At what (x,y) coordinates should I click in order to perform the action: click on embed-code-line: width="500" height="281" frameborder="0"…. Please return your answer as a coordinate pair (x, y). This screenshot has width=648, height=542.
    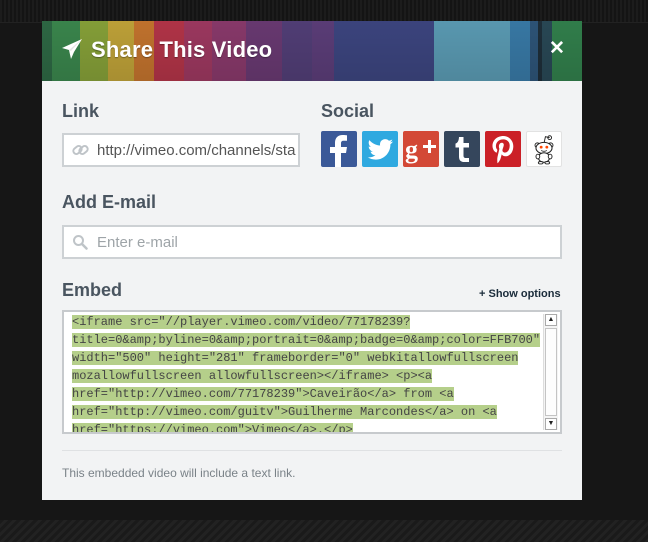
    Looking at the image, I should click on (295, 358).